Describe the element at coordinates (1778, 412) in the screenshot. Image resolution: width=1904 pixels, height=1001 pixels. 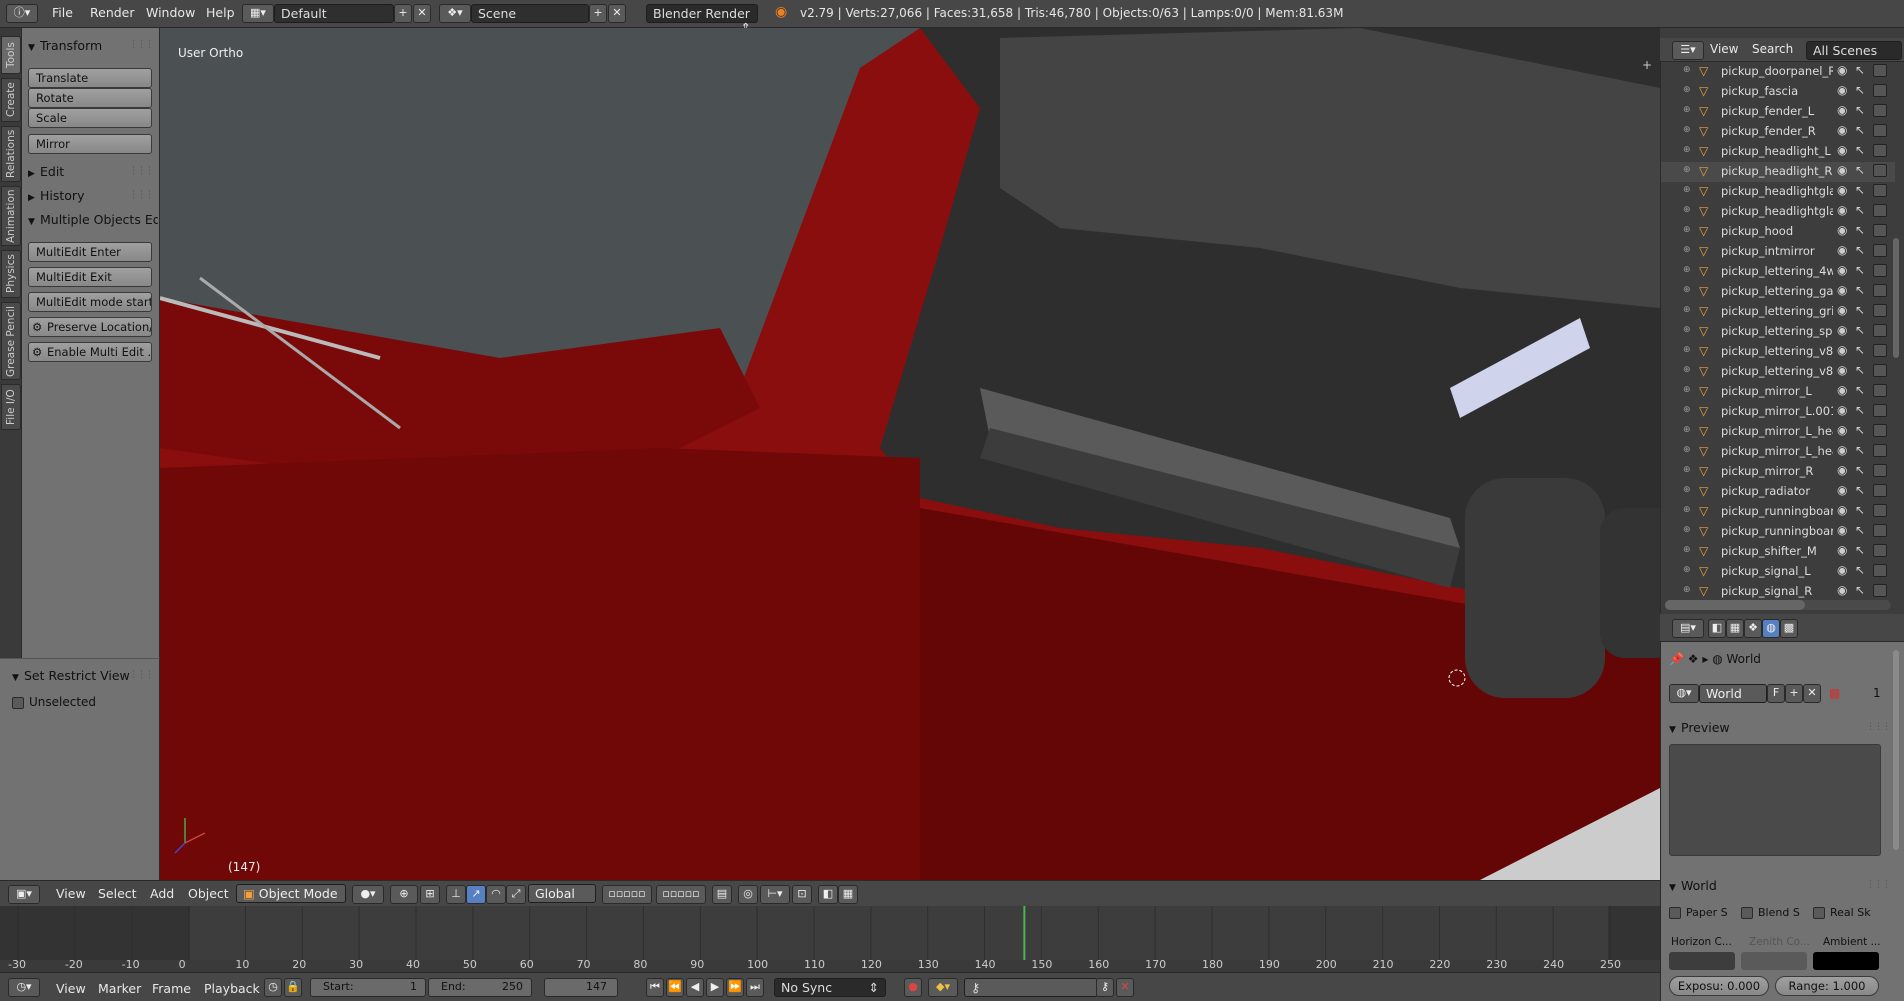
I see `outliner-item: ⊕ ▽ pickup_mirror_L.001 ◉ ↖` at that location.